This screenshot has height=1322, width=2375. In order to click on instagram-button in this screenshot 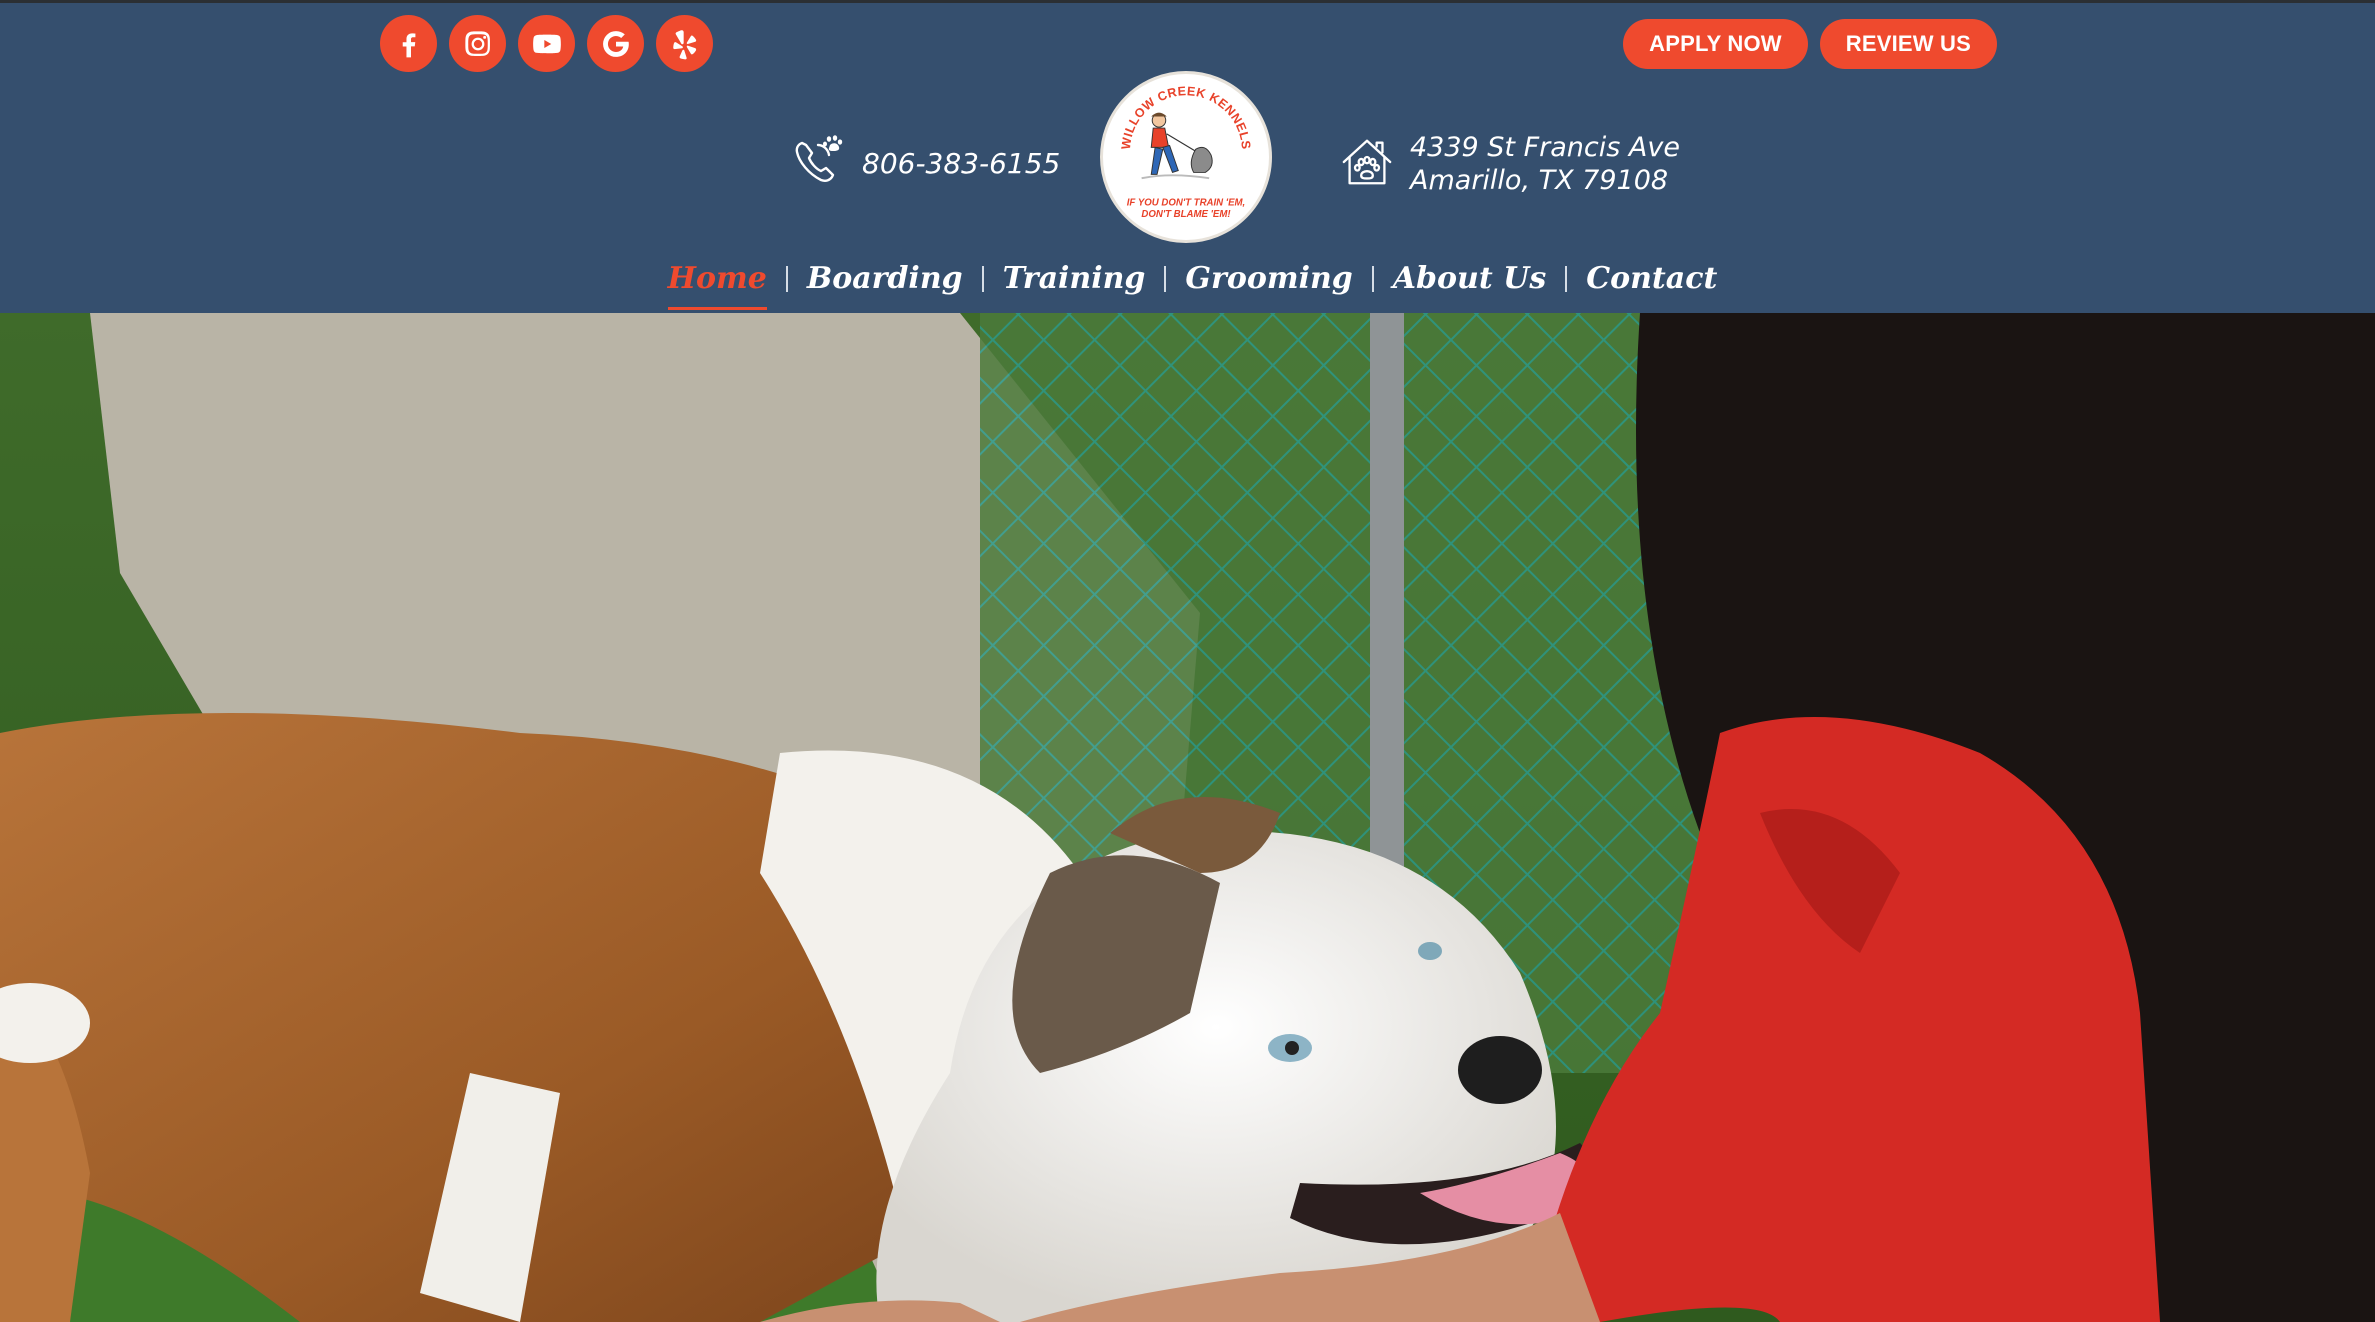, I will do `click(477, 43)`.